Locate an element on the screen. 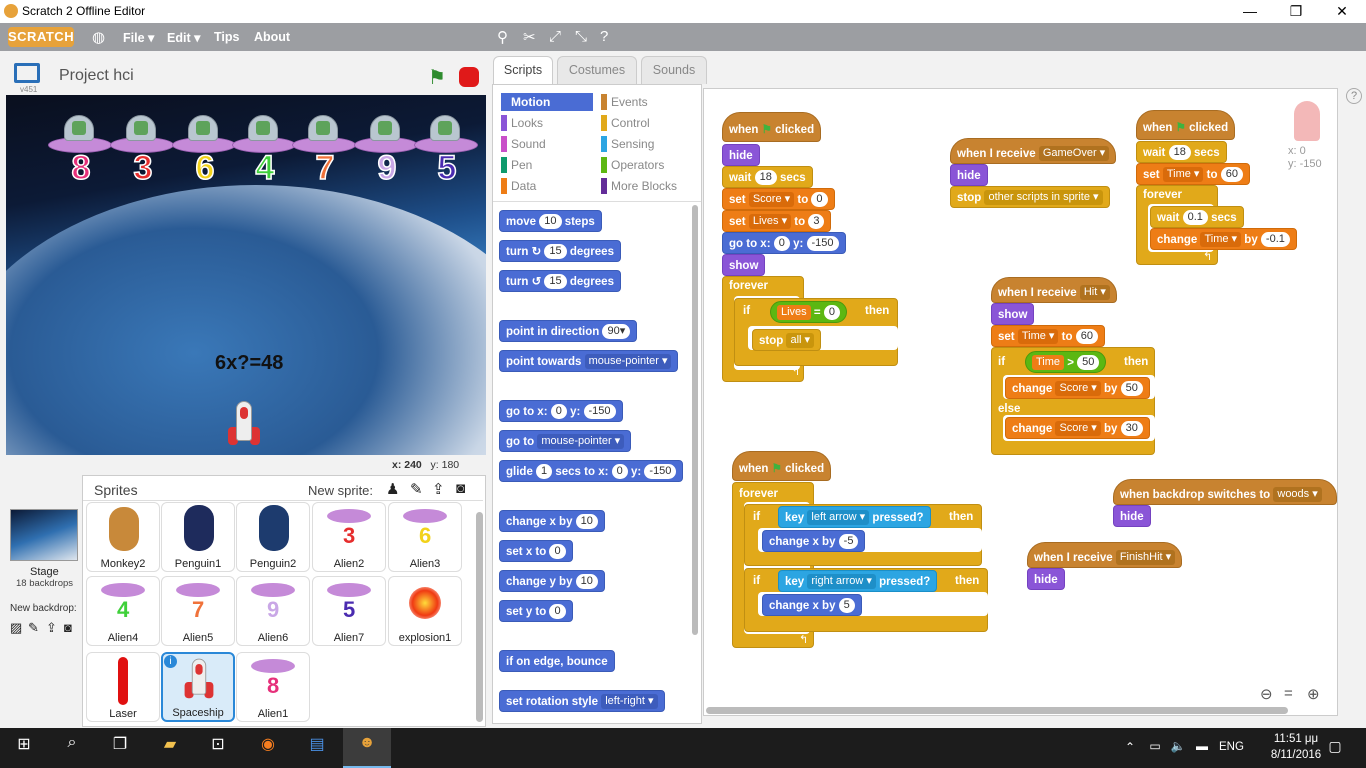 Image resolution: width=1366 pixels, height=768 pixels. go-to-xy-block: go to x: 0 y: -150 is located at coordinates (784, 243).